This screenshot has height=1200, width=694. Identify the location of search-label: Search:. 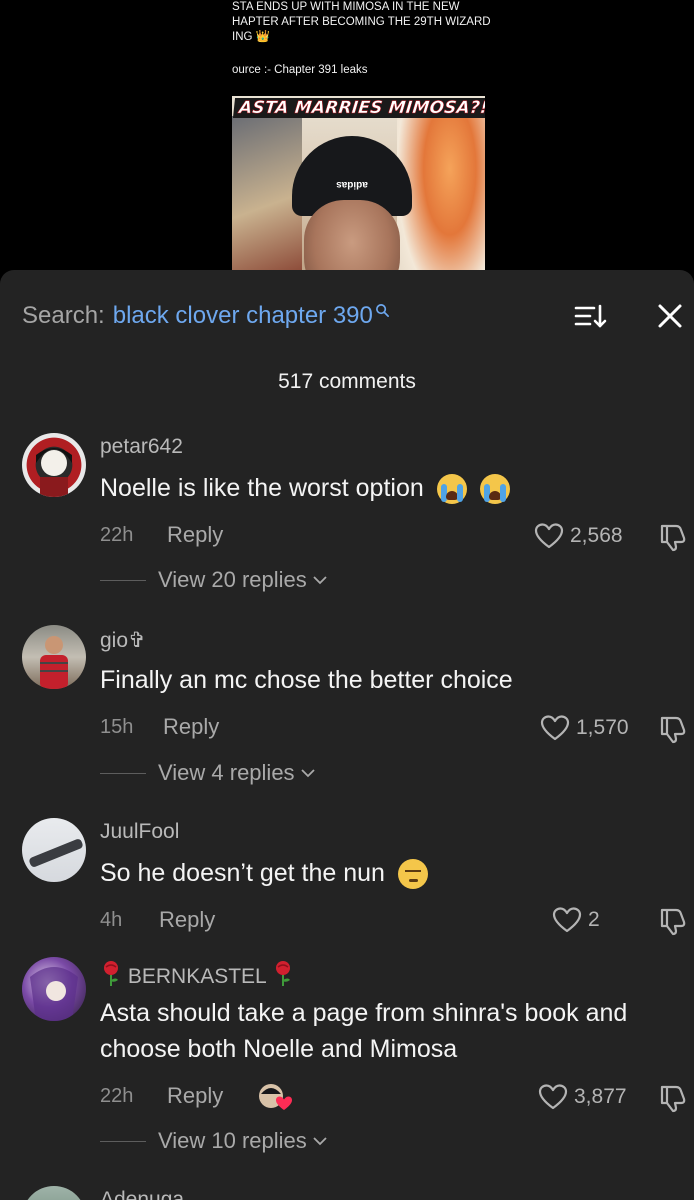
(63, 315).